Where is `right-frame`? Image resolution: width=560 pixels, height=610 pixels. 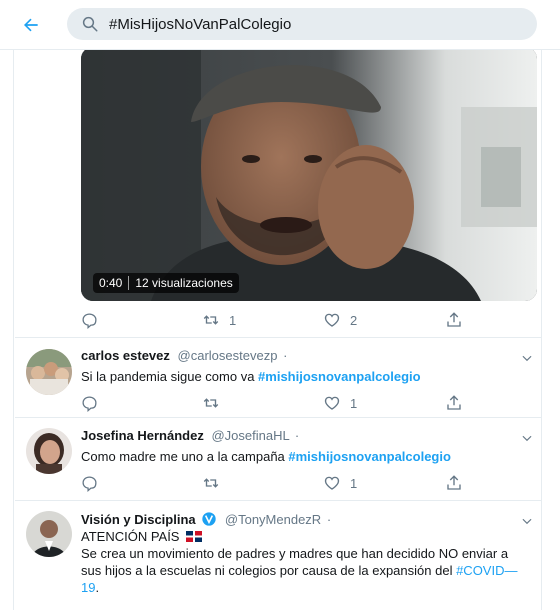
right-frame is located at coordinates (550, 305).